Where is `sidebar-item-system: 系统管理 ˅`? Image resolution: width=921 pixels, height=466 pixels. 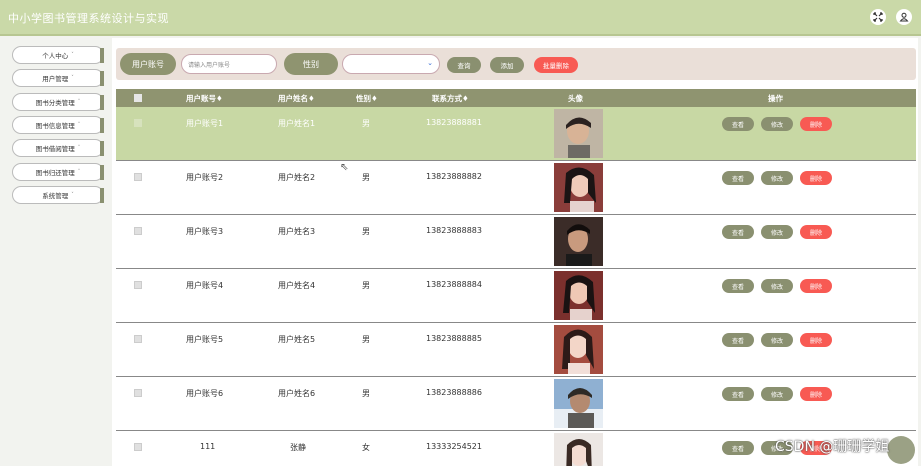 sidebar-item-system: 系统管理 ˅ is located at coordinates (58, 195).